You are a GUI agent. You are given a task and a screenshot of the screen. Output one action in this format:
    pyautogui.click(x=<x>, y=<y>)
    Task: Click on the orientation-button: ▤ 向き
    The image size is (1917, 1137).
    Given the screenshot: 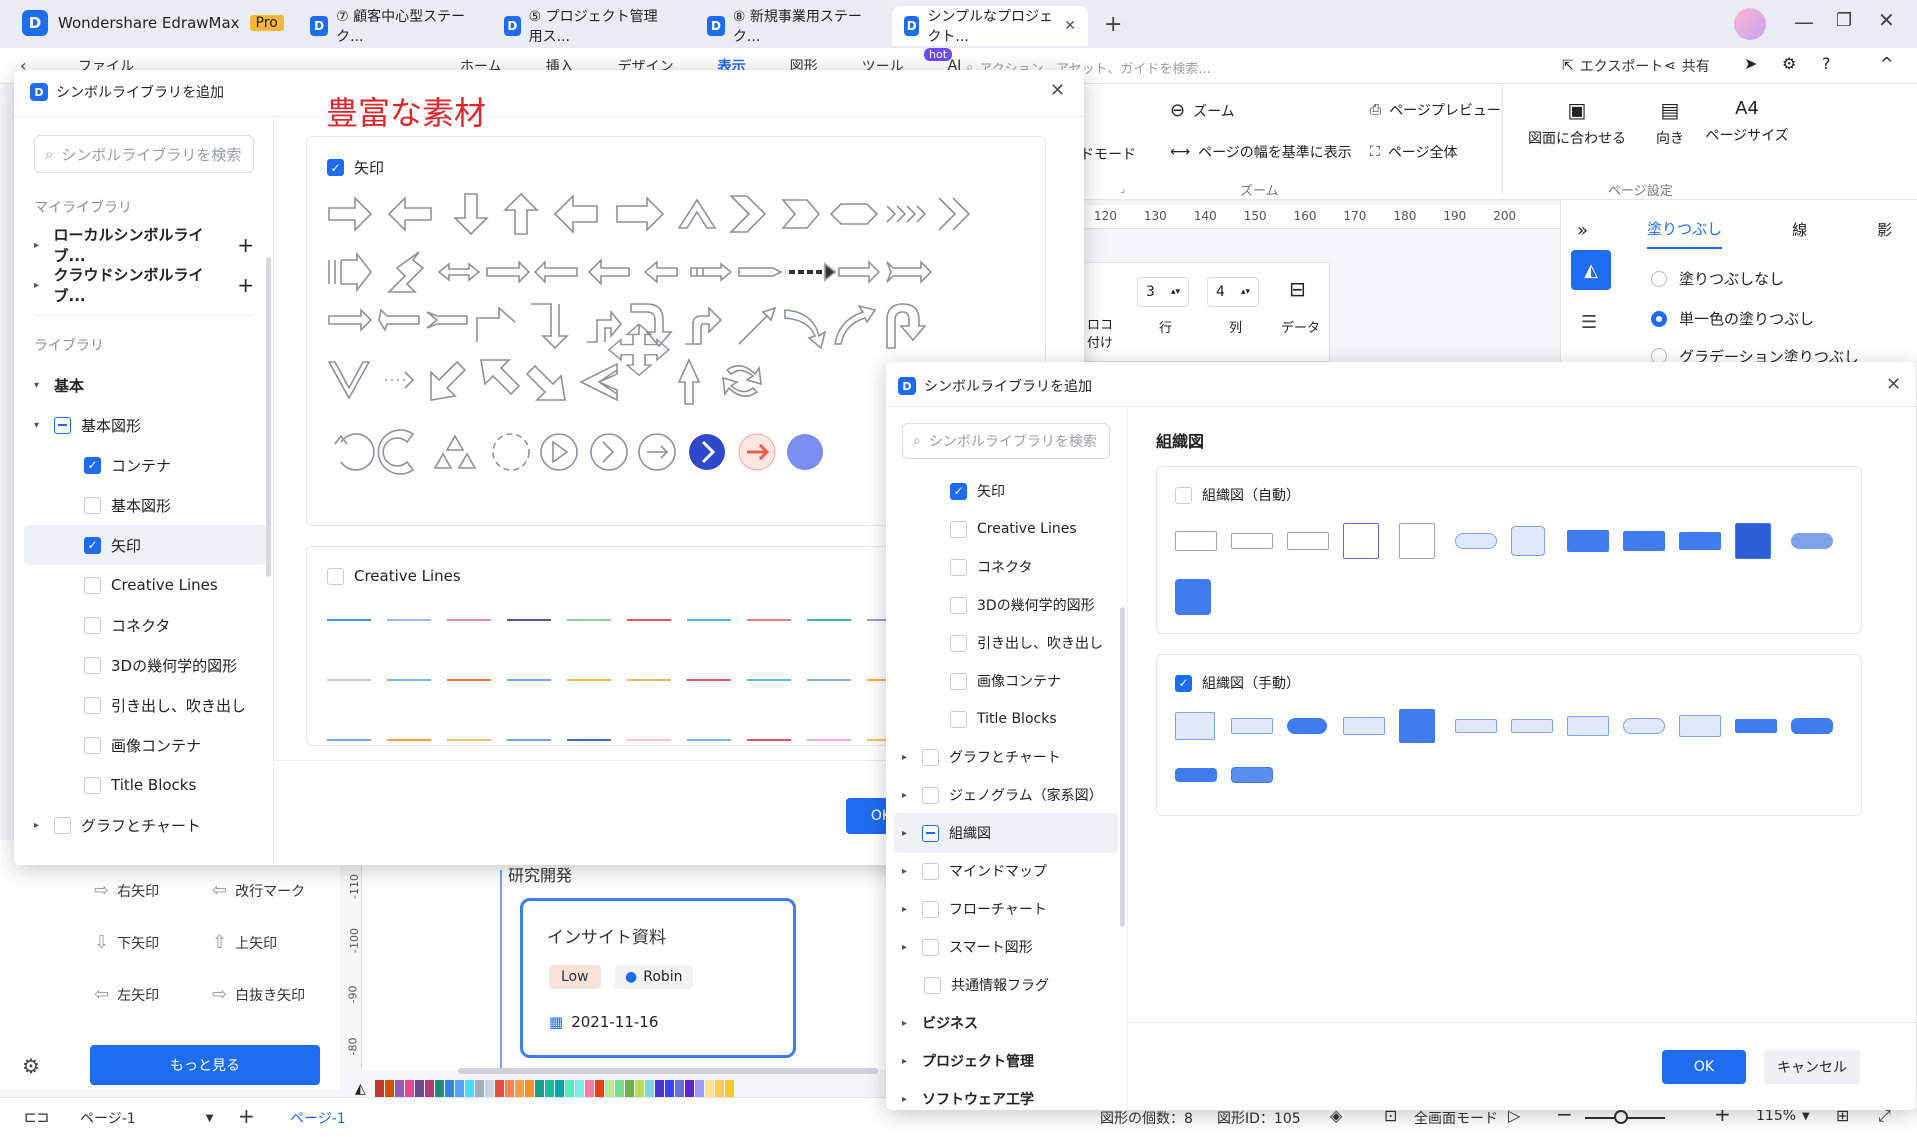 What is the action you would take?
    pyautogui.click(x=1670, y=123)
    